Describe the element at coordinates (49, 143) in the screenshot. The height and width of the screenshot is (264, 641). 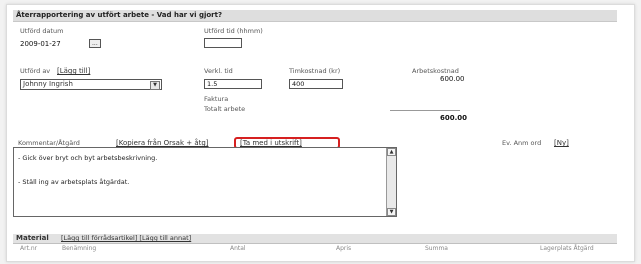
I see `kommentar-label: Kommentar/Åtgärd` at that location.